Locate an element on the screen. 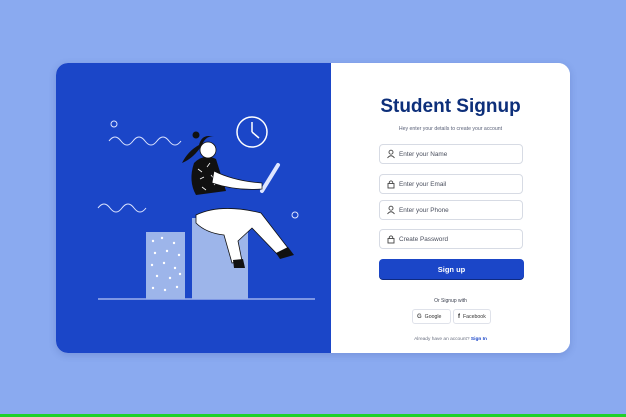 The width and height of the screenshot is (626, 417). facebook-signup-button: f Facebook is located at coordinates (472, 316).